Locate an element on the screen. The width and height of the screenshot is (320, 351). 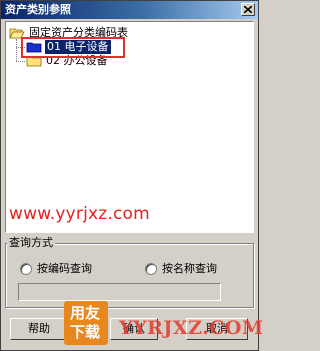
query-group-title: 查询方式 is located at coordinates (31, 243).